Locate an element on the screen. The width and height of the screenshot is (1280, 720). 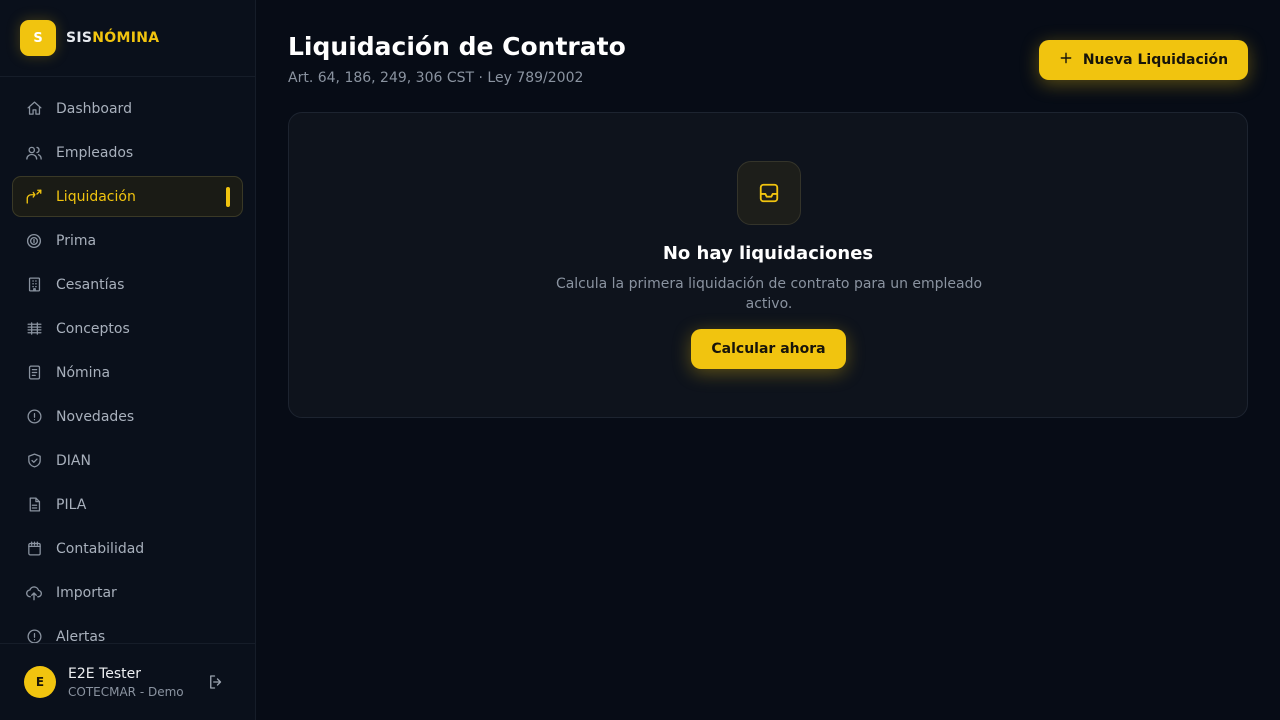
sidebar-item-importar: Importar is located at coordinates (127, 592).